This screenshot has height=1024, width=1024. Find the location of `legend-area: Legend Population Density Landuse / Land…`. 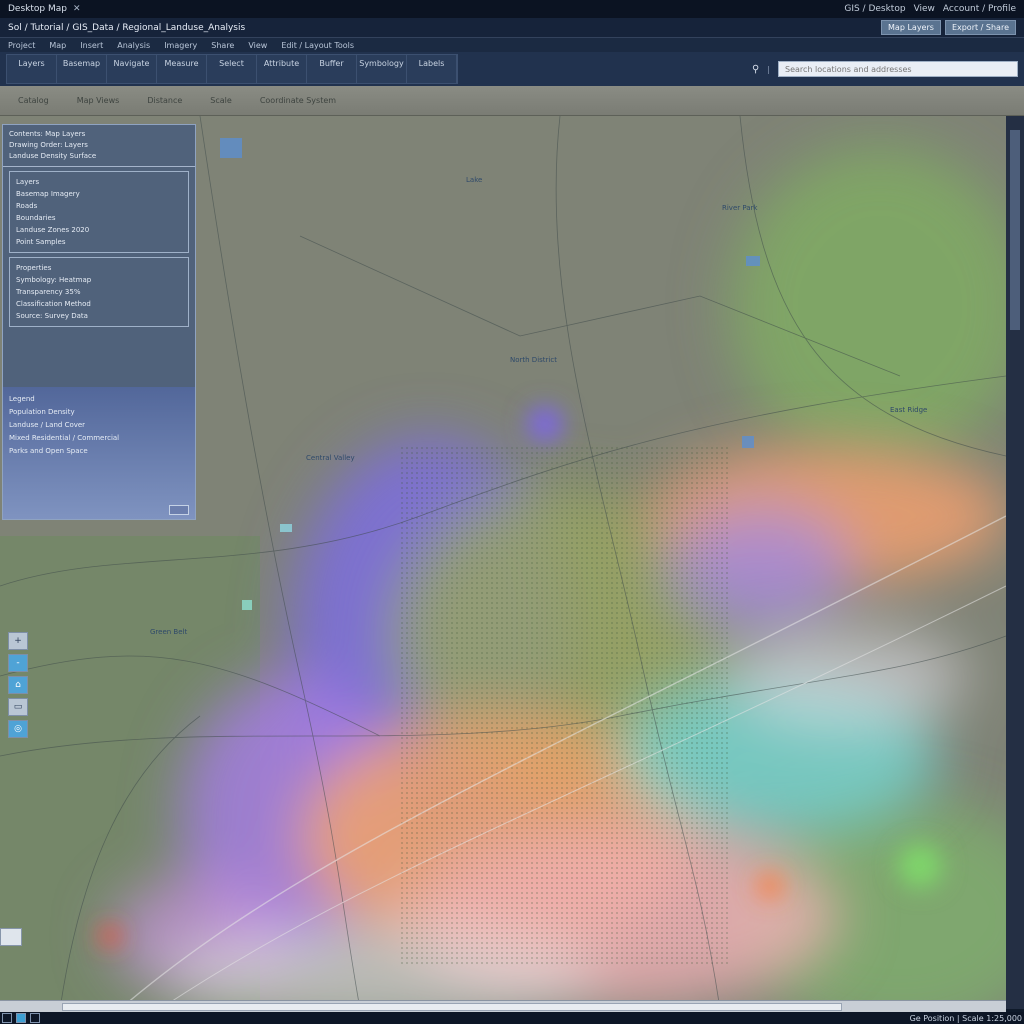

legend-area: Legend Population Density Landuse / Land… is located at coordinates (99, 453).